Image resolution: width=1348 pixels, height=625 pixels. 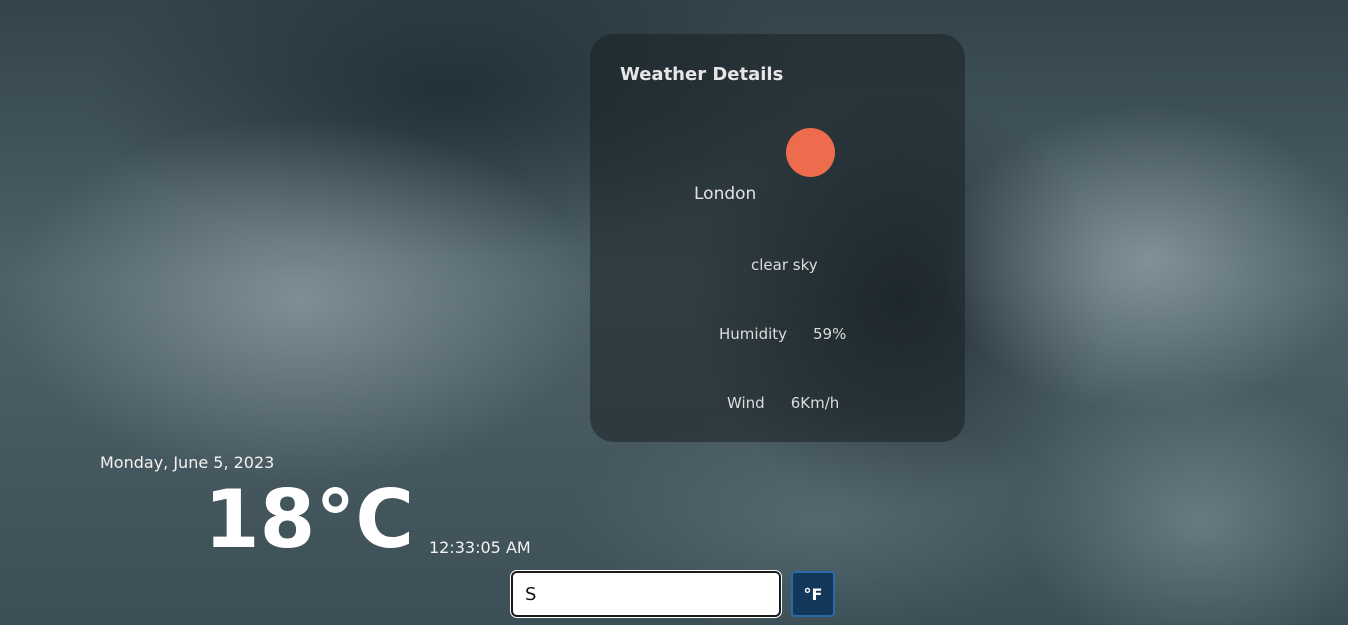 I want to click on city-search-input, so click(x=646, y=594).